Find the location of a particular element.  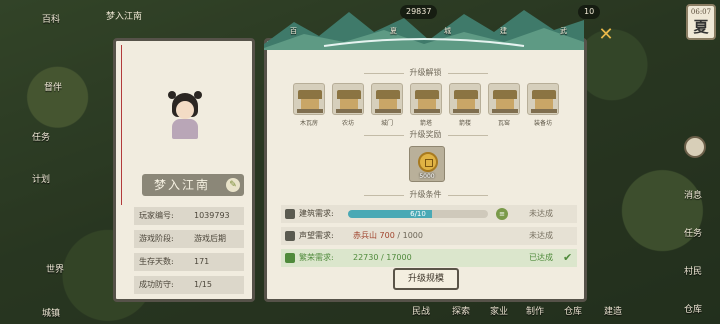

info-row-survival-days: 生存天数: 171 is located at coordinates (189, 262).